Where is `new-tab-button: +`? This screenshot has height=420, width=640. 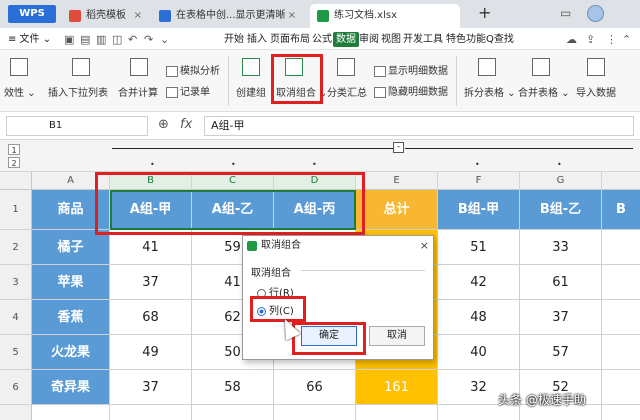
new-tab-button: + is located at coordinates (484, 12).